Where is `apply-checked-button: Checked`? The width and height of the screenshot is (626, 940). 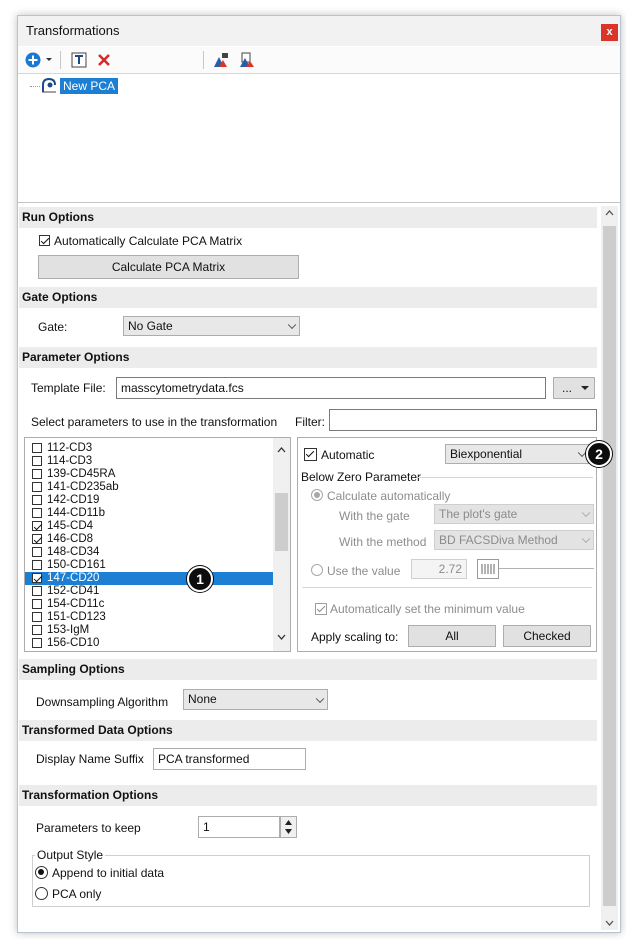
apply-checked-button: Checked is located at coordinates (547, 636).